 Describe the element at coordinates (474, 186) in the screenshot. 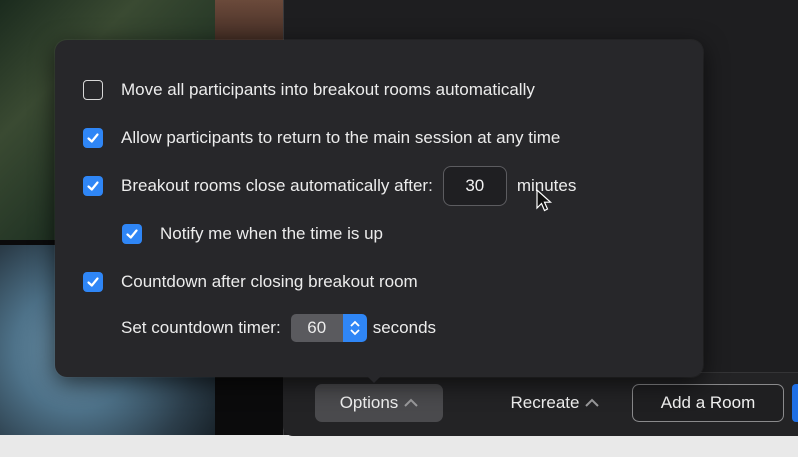

I see `minutes-input: 30` at that location.